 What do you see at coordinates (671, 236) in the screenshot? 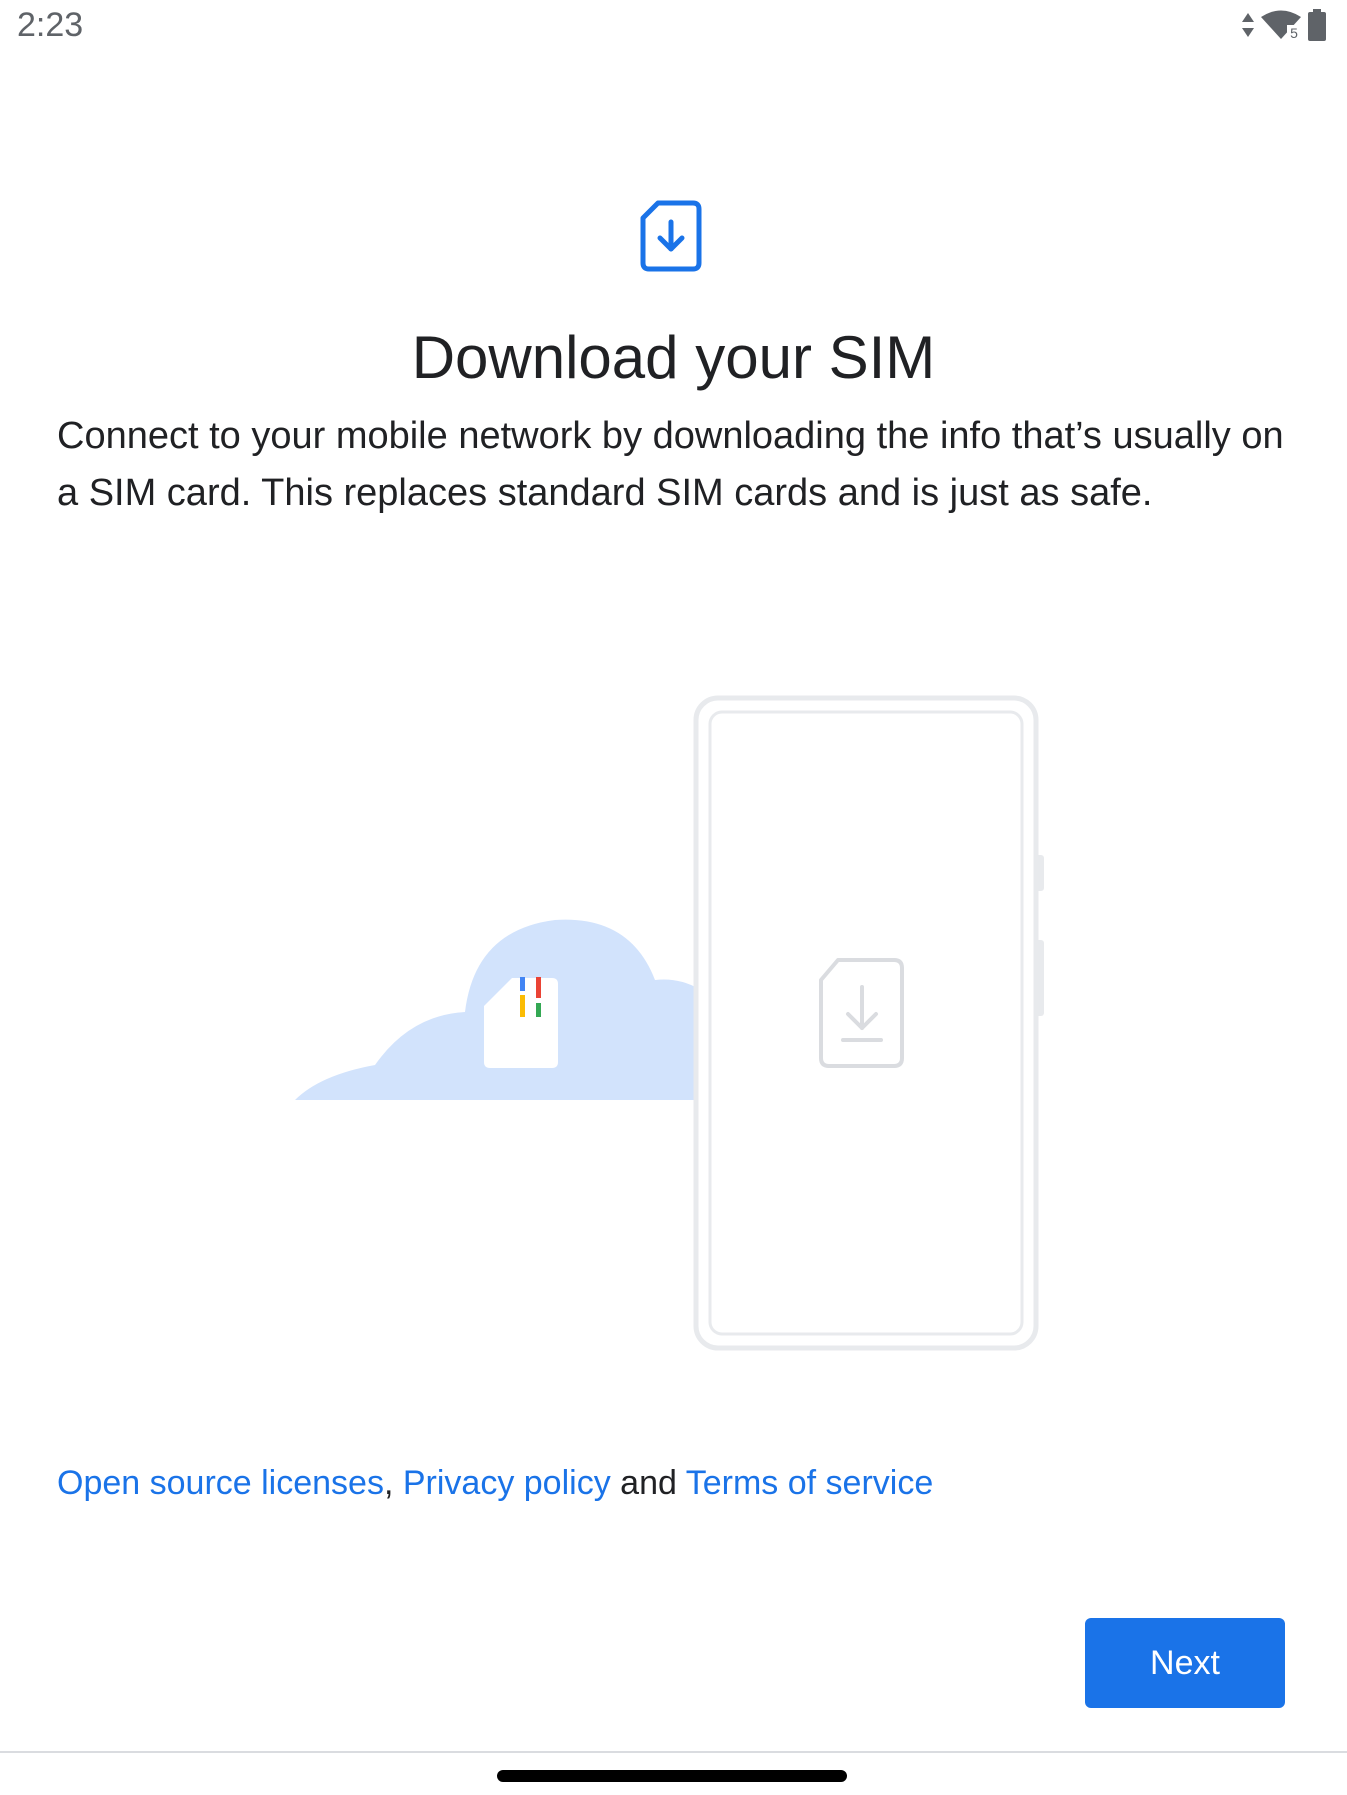
I see `sim-download-icon` at bounding box center [671, 236].